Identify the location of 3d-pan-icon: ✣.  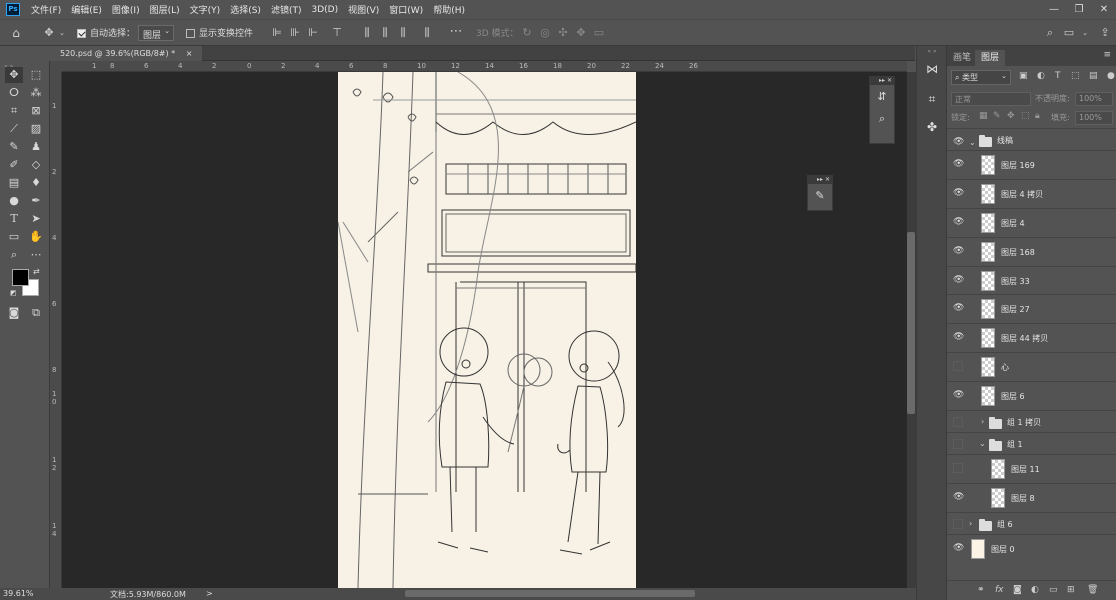
(563, 33).